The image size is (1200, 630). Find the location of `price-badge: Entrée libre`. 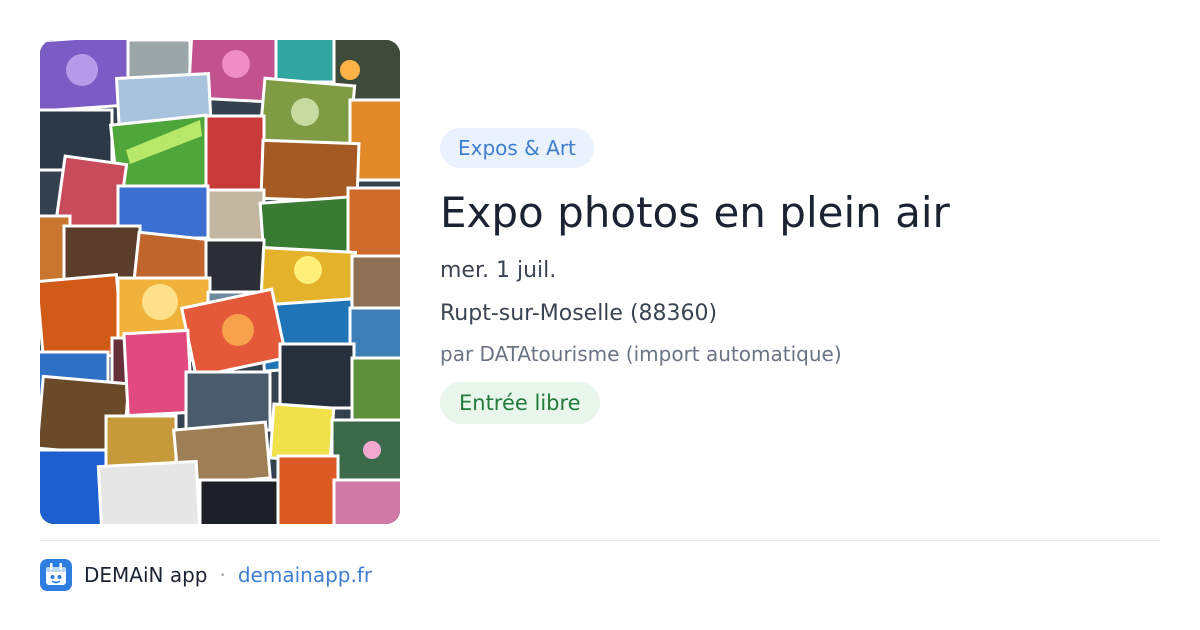

price-badge: Entrée libre is located at coordinates (520, 403).